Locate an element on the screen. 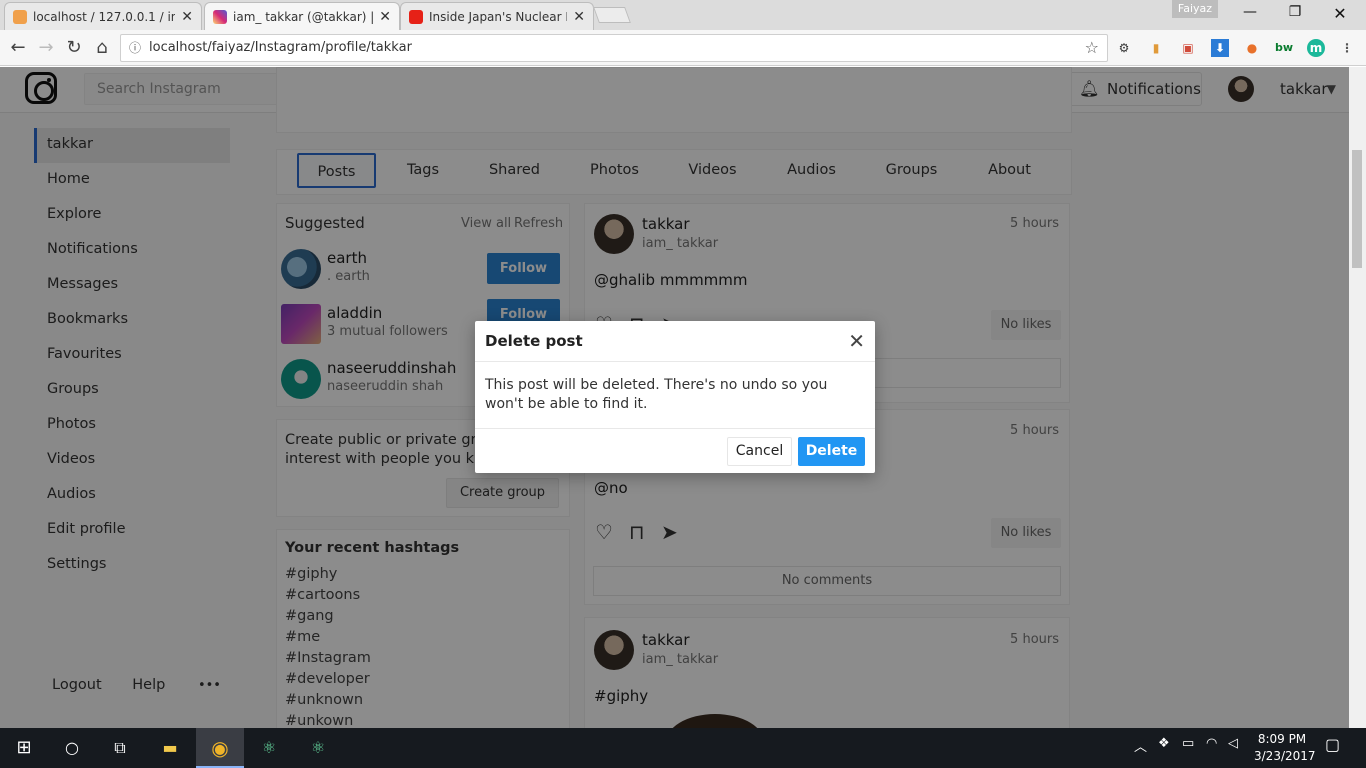  extension-m-icon: m is located at coordinates (1316, 48).